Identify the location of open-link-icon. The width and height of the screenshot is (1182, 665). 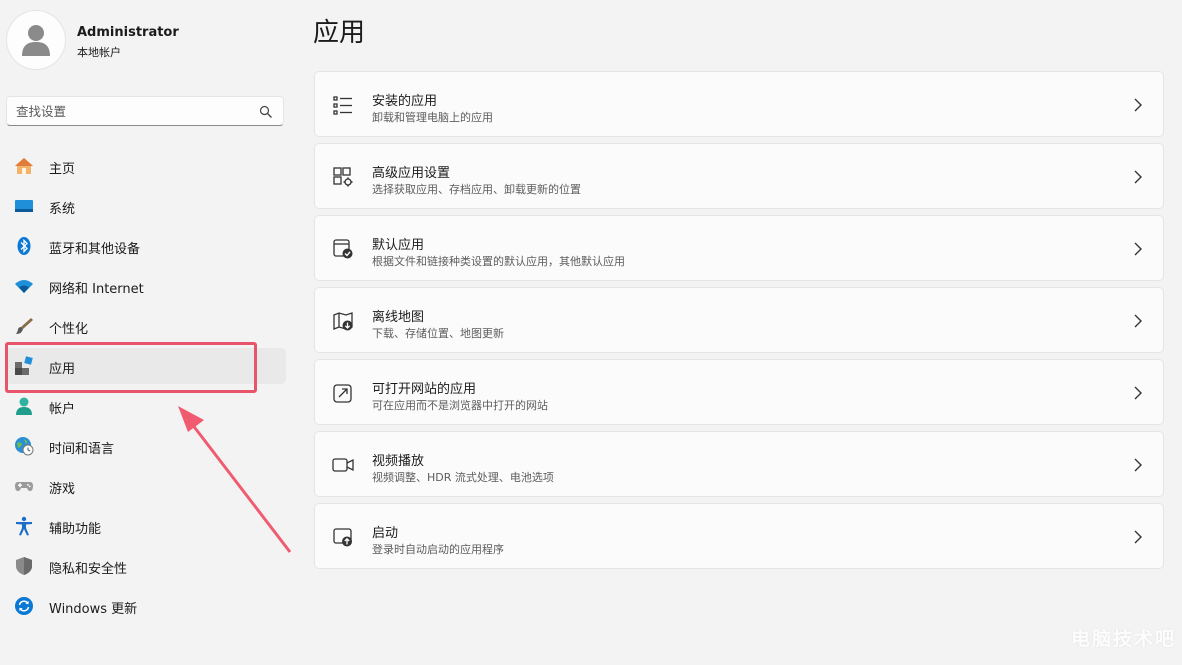
(342, 393).